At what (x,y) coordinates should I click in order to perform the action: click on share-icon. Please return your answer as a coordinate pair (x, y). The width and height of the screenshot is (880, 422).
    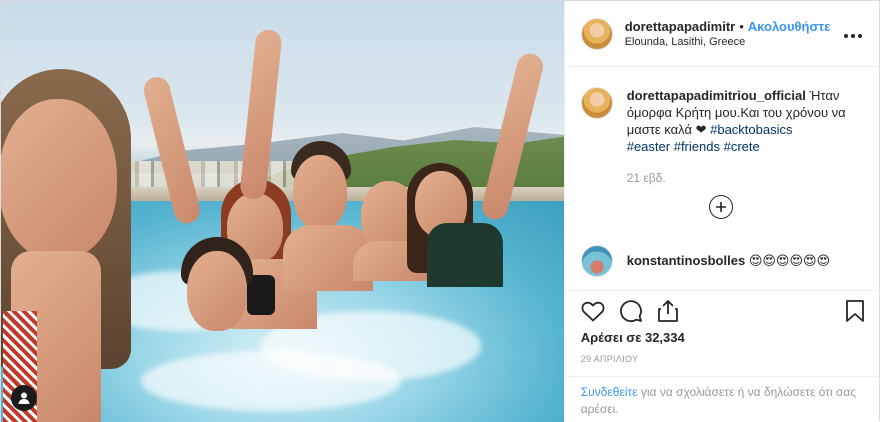
    Looking at the image, I should click on (668, 311).